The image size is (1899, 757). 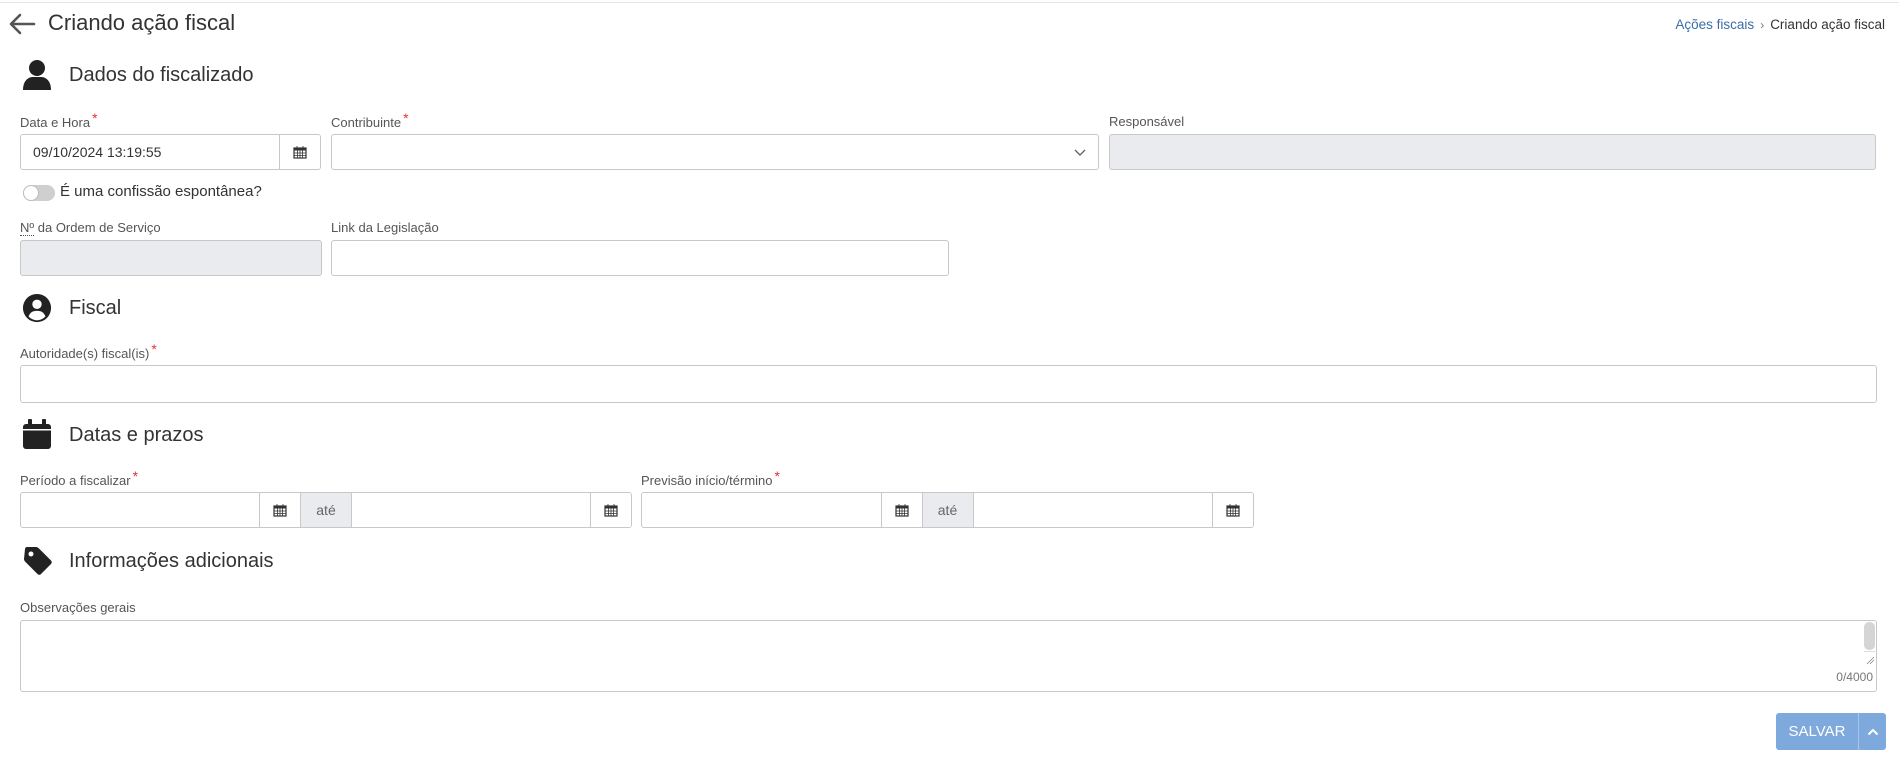 I want to click on previsao-inicio-input, so click(x=761, y=510).